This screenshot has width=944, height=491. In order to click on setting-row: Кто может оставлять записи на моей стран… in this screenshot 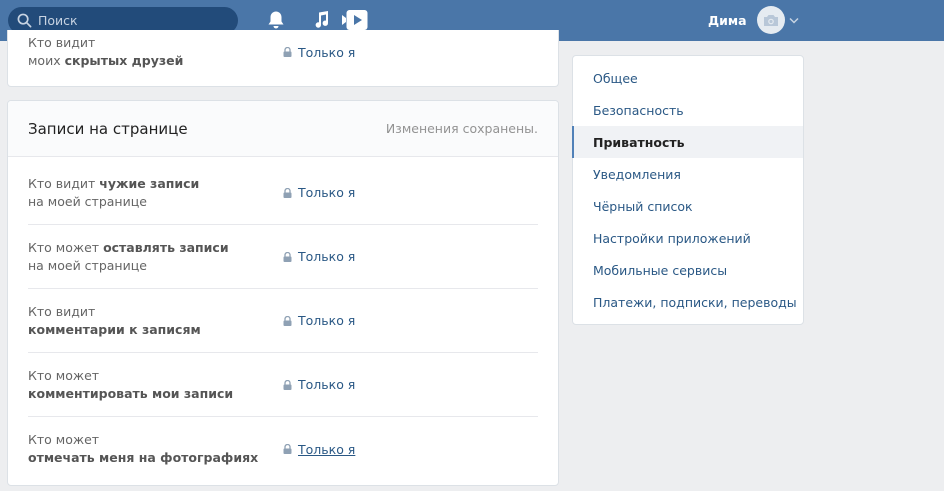, I will do `click(283, 257)`.